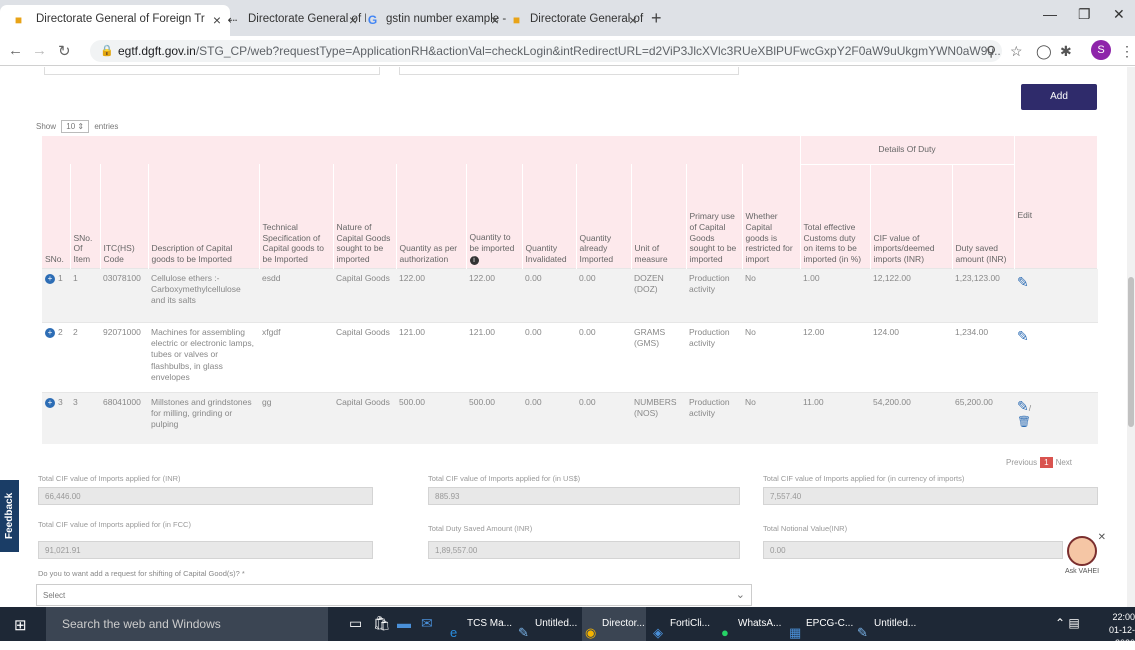 This screenshot has width=1135, height=650. What do you see at coordinates (1084, 564) in the screenshot?
I see `ask-vahei-widget: ✕ Ask VAHEI` at bounding box center [1084, 564].